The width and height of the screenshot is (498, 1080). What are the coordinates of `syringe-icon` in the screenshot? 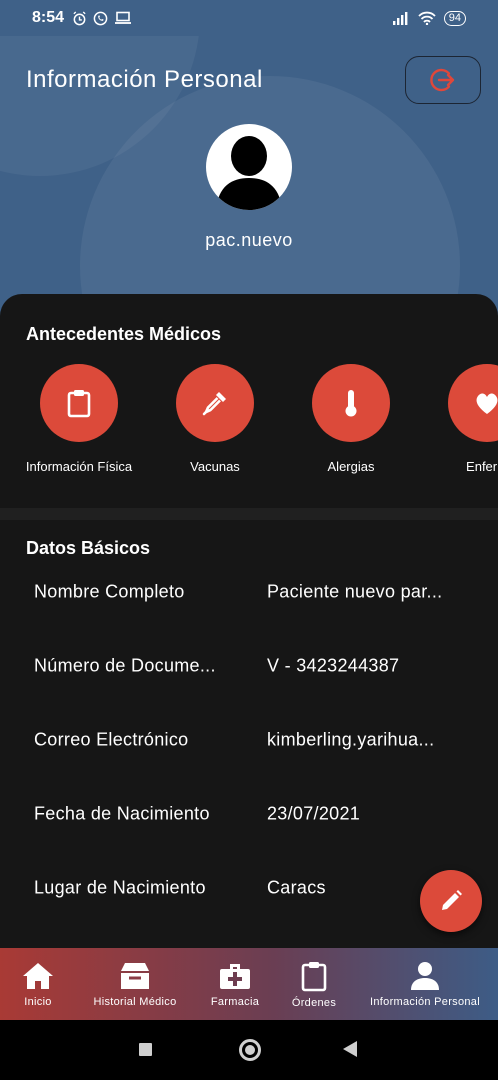 It's located at (214, 404).